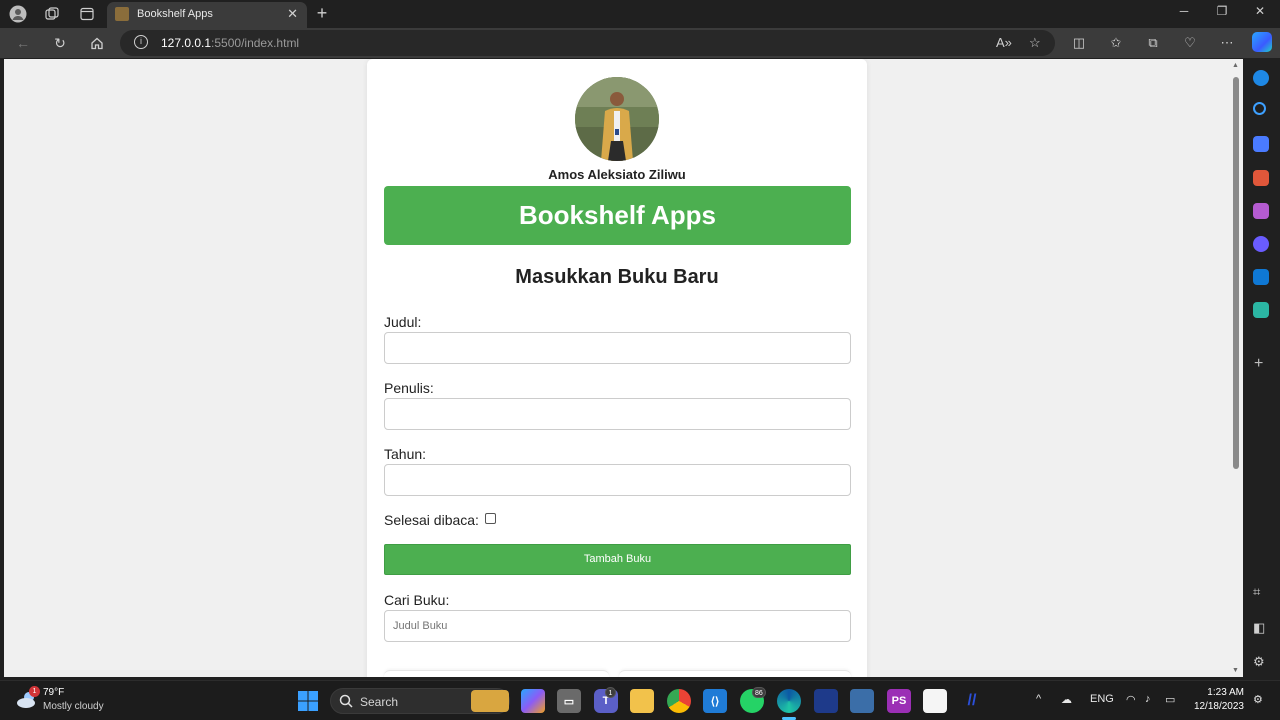 The width and height of the screenshot is (1280, 720). What do you see at coordinates (292, 14) in the screenshot?
I see `close-tab-icon: ✕` at bounding box center [292, 14].